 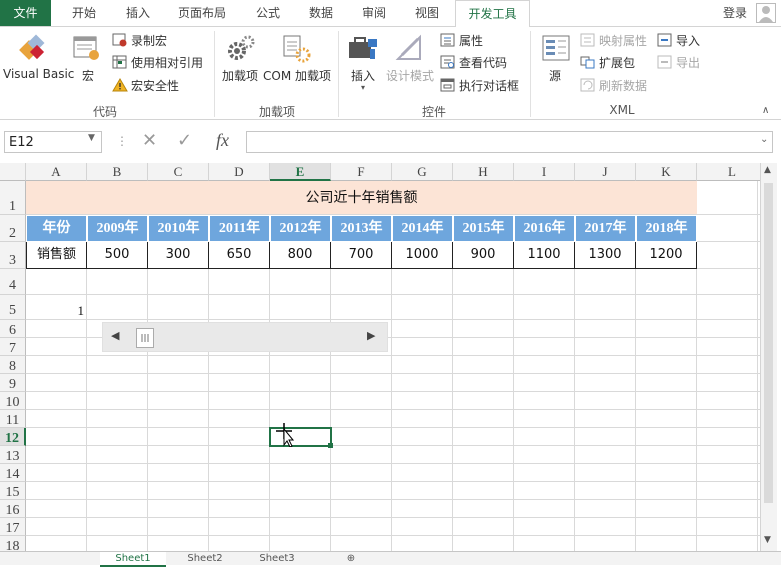 I want to click on refresh-data-button: 刷新数据, so click(x=623, y=85).